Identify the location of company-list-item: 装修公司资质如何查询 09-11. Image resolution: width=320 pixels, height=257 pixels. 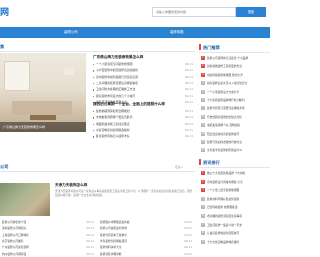
(146, 229).